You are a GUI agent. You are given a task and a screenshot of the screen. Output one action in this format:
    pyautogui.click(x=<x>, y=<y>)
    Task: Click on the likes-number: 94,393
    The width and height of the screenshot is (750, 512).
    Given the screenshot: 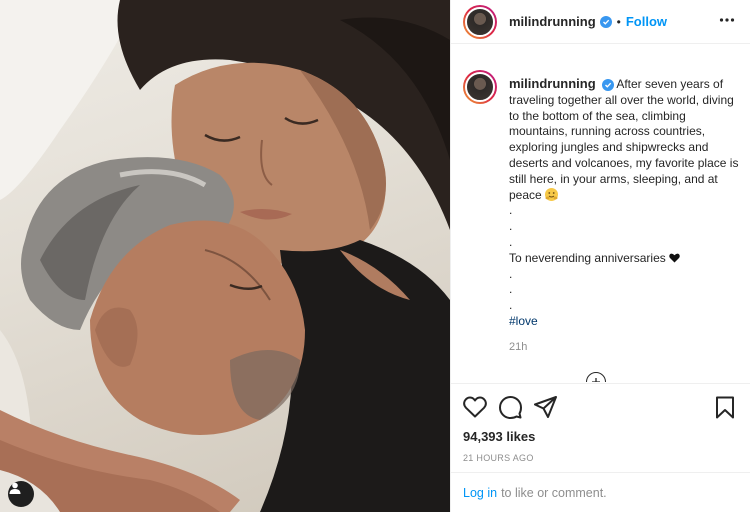 What is the action you would take?
    pyautogui.click(x=483, y=436)
    